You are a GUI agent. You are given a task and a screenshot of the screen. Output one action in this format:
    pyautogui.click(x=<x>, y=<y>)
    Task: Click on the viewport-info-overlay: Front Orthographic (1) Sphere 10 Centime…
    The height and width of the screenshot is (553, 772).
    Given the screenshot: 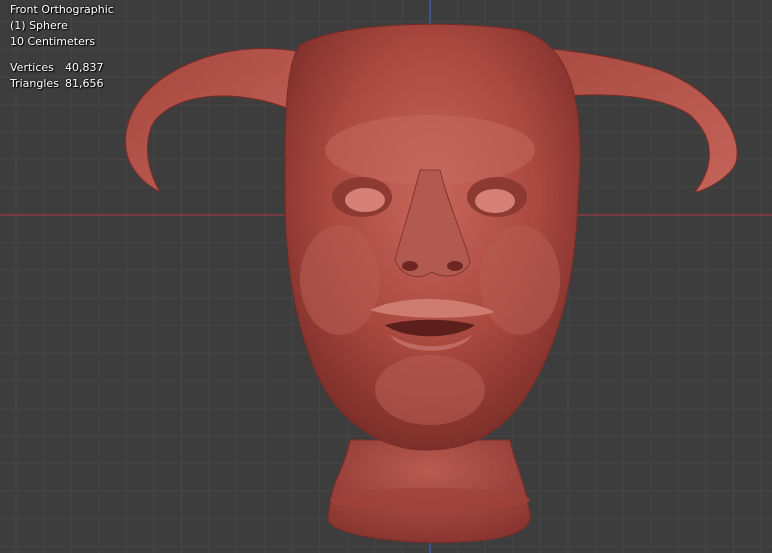 What is the action you would take?
    pyautogui.click(x=62, y=47)
    